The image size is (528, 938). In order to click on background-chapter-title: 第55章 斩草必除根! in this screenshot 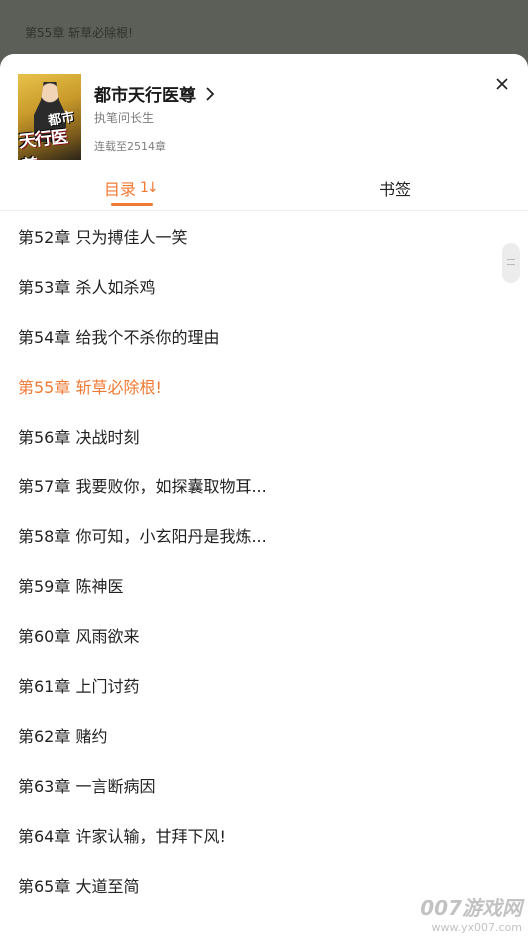, I will do `click(79, 33)`.